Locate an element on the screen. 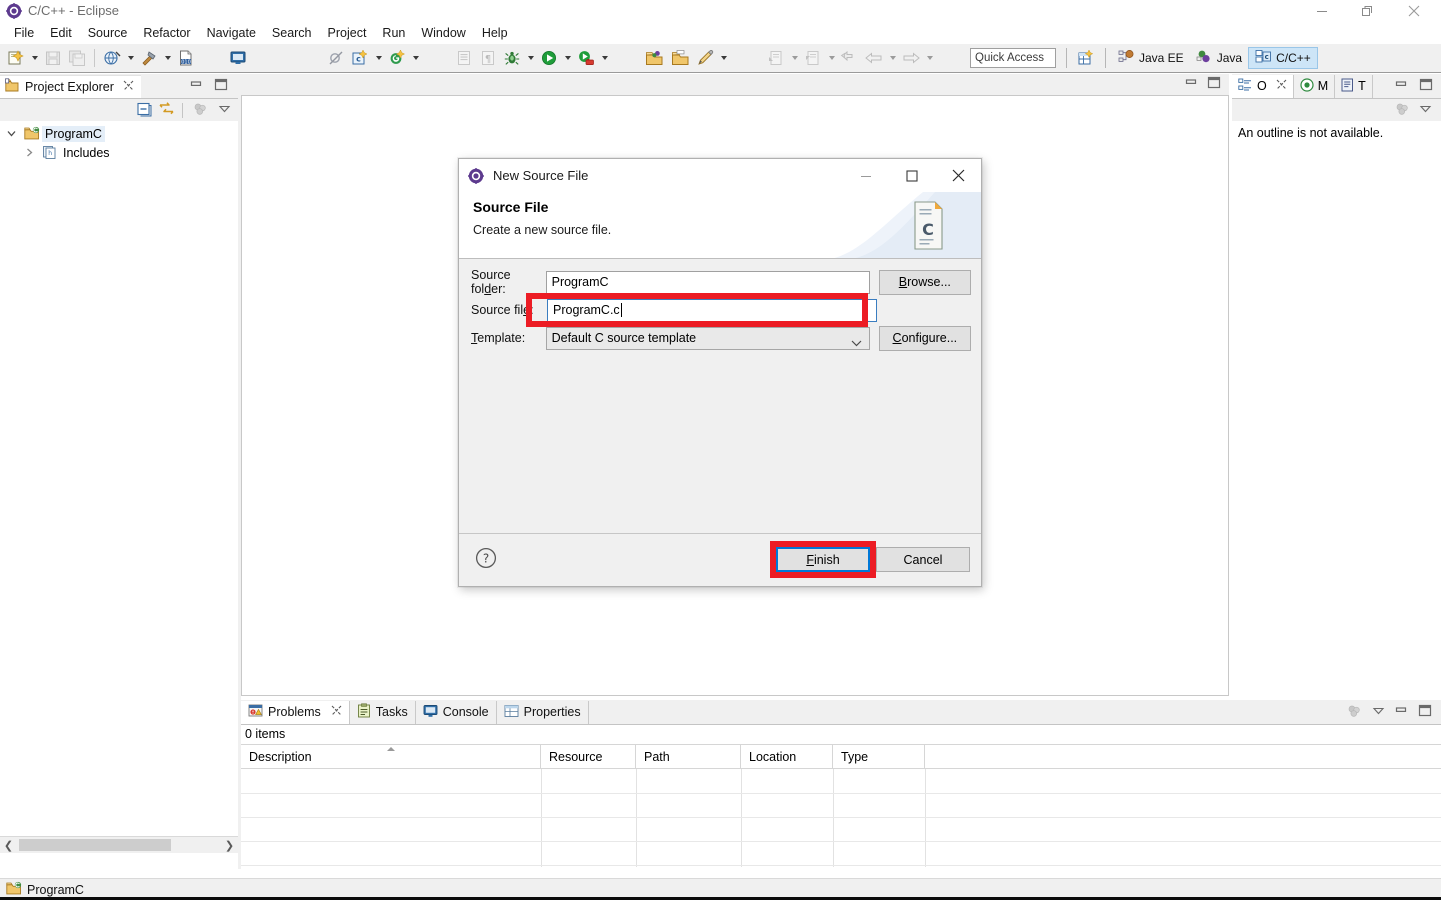 The height and width of the screenshot is (900, 1441). tree-item-includes: h Includes is located at coordinates (119, 152).